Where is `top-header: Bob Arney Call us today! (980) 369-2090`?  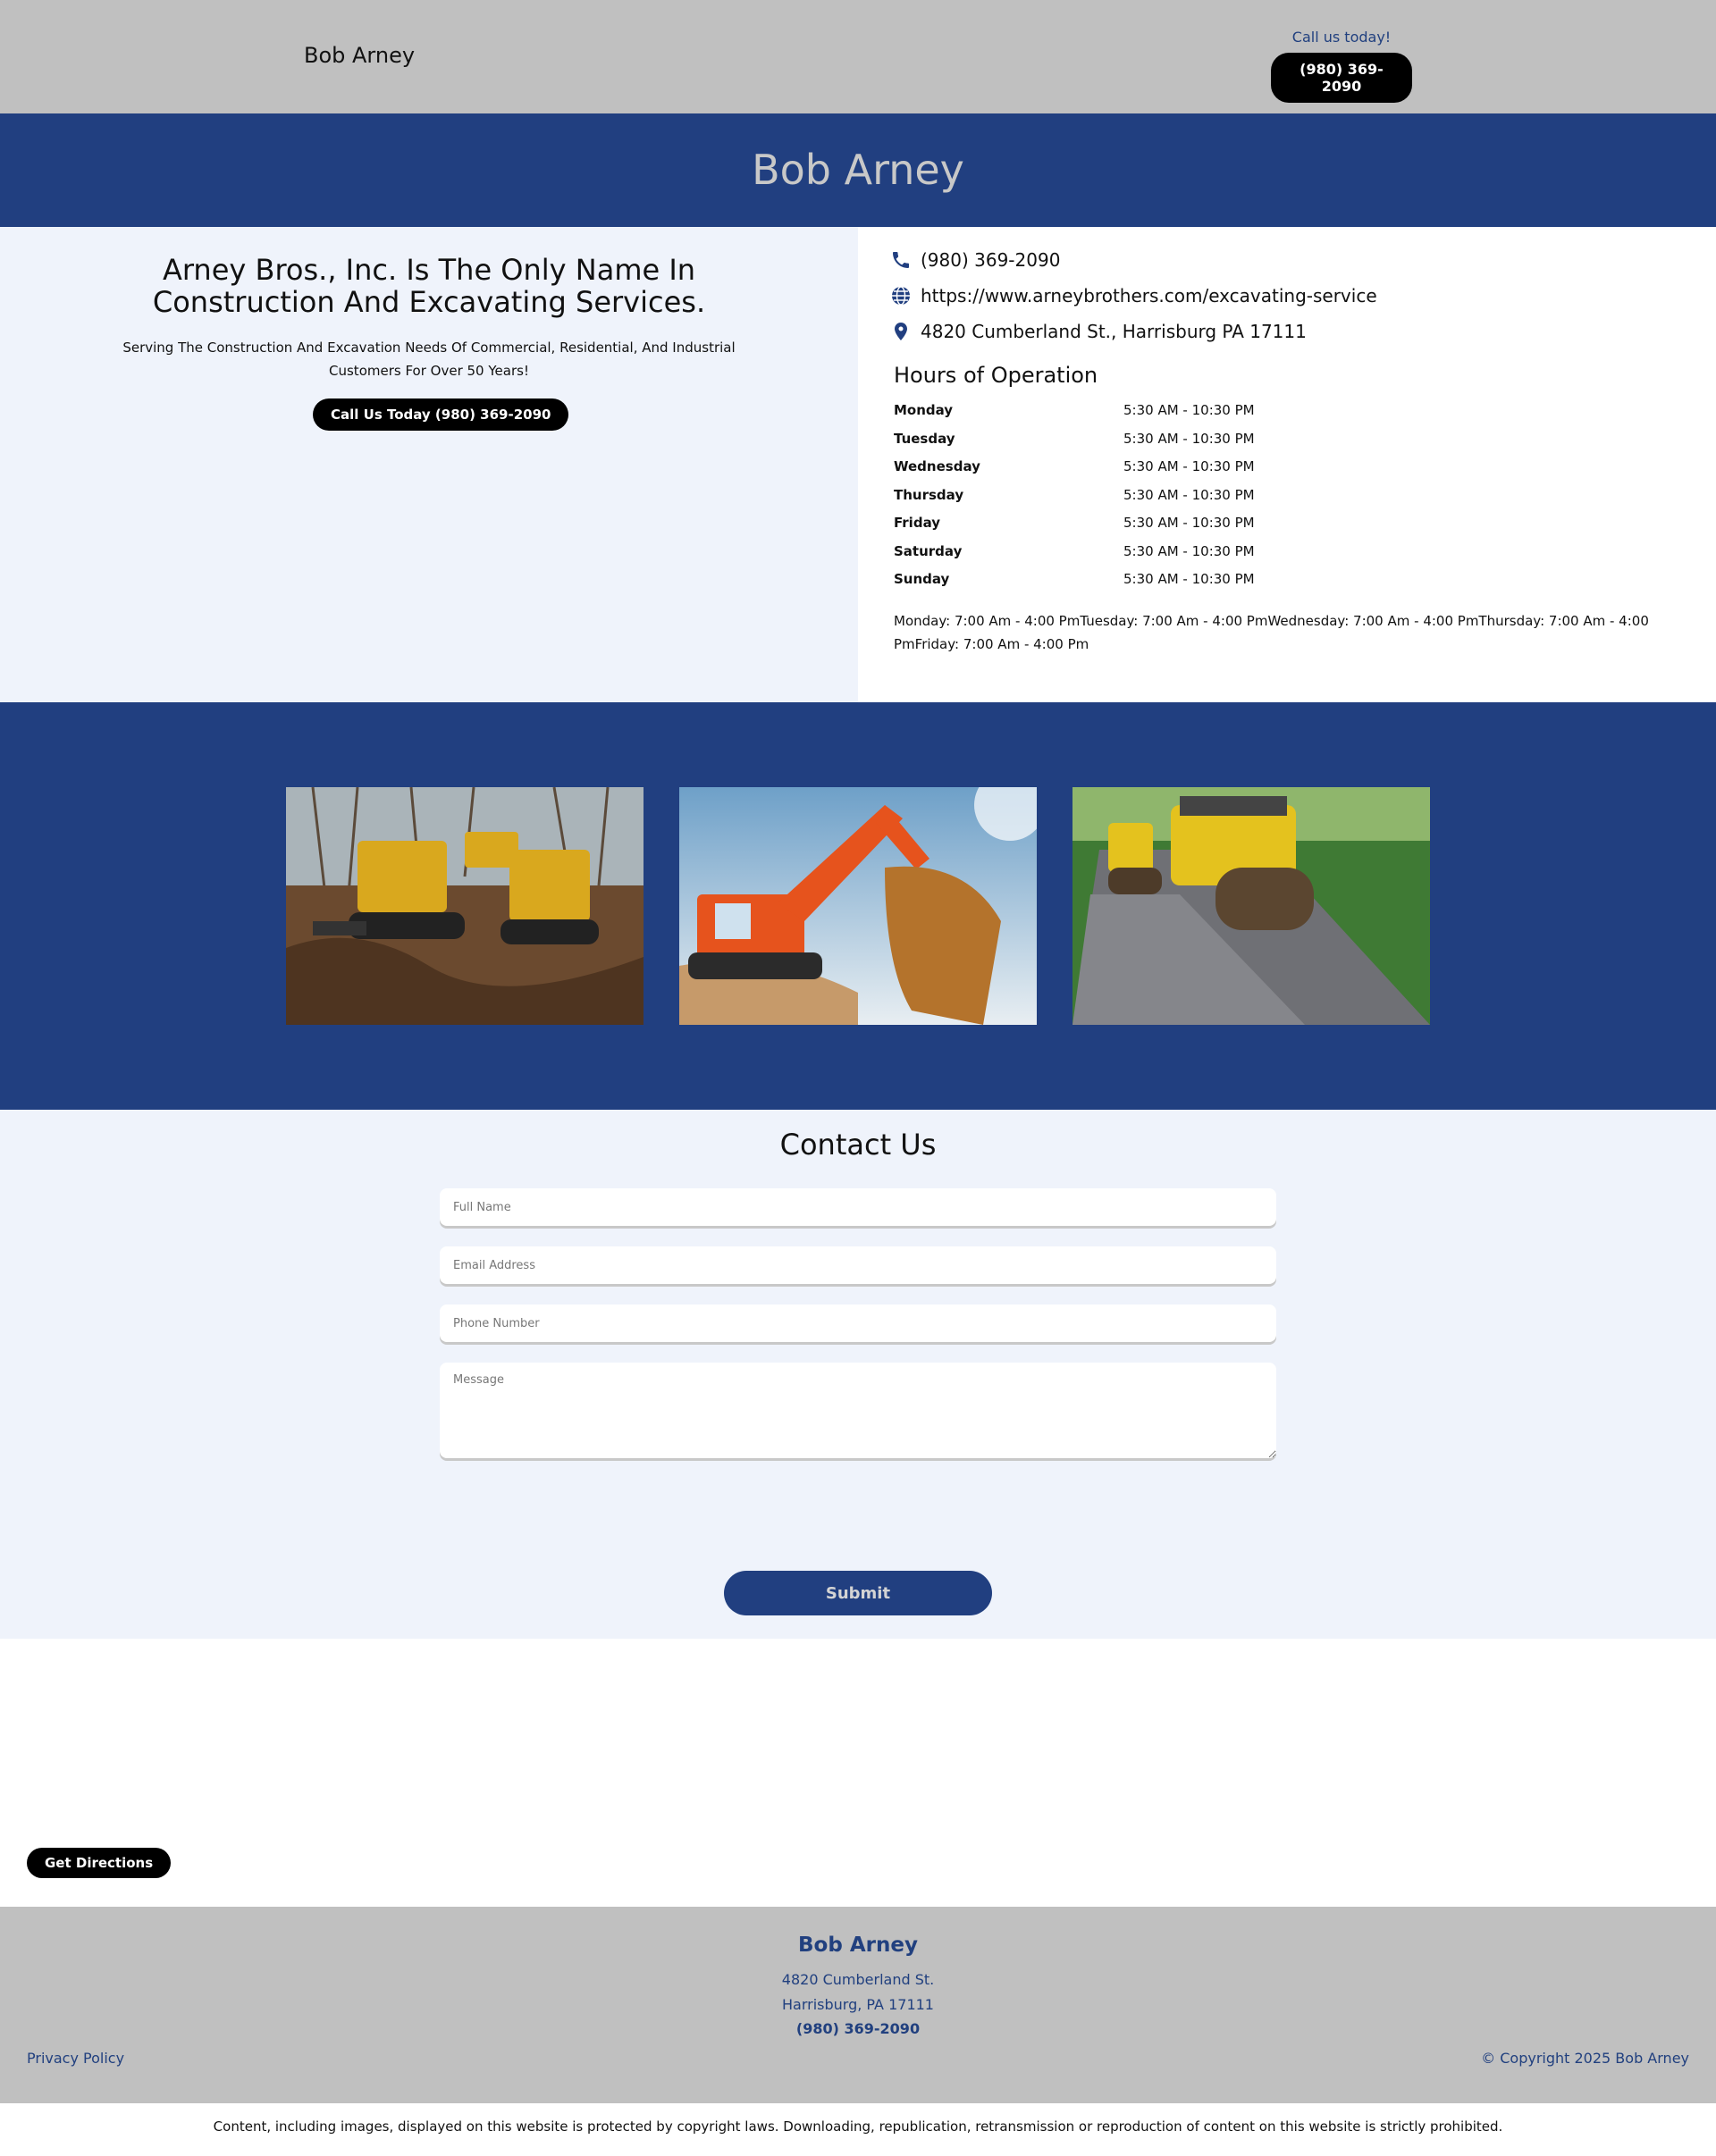
top-header: Bob Arney Call us today! (980) 369-2090 is located at coordinates (858, 57).